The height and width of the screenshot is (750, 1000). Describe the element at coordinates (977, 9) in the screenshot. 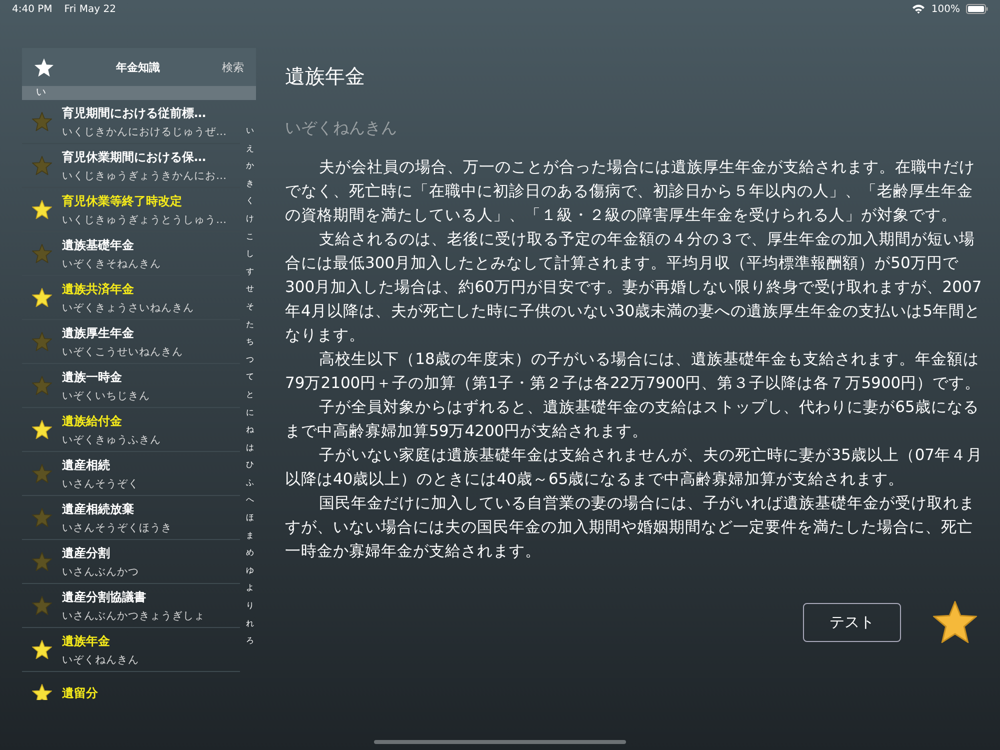

I see `battery-icon` at that location.